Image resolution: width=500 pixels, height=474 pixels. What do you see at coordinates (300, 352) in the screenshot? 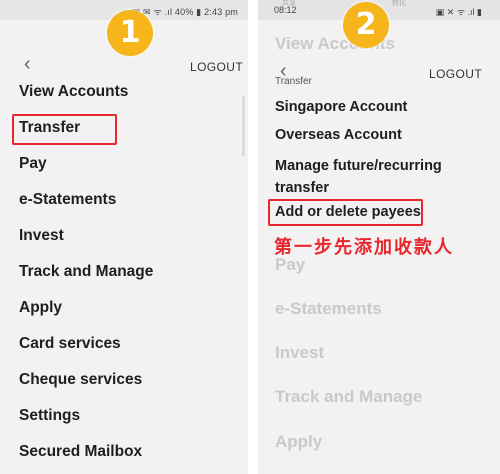
I see `faded-menu-invest: Invest` at bounding box center [300, 352].